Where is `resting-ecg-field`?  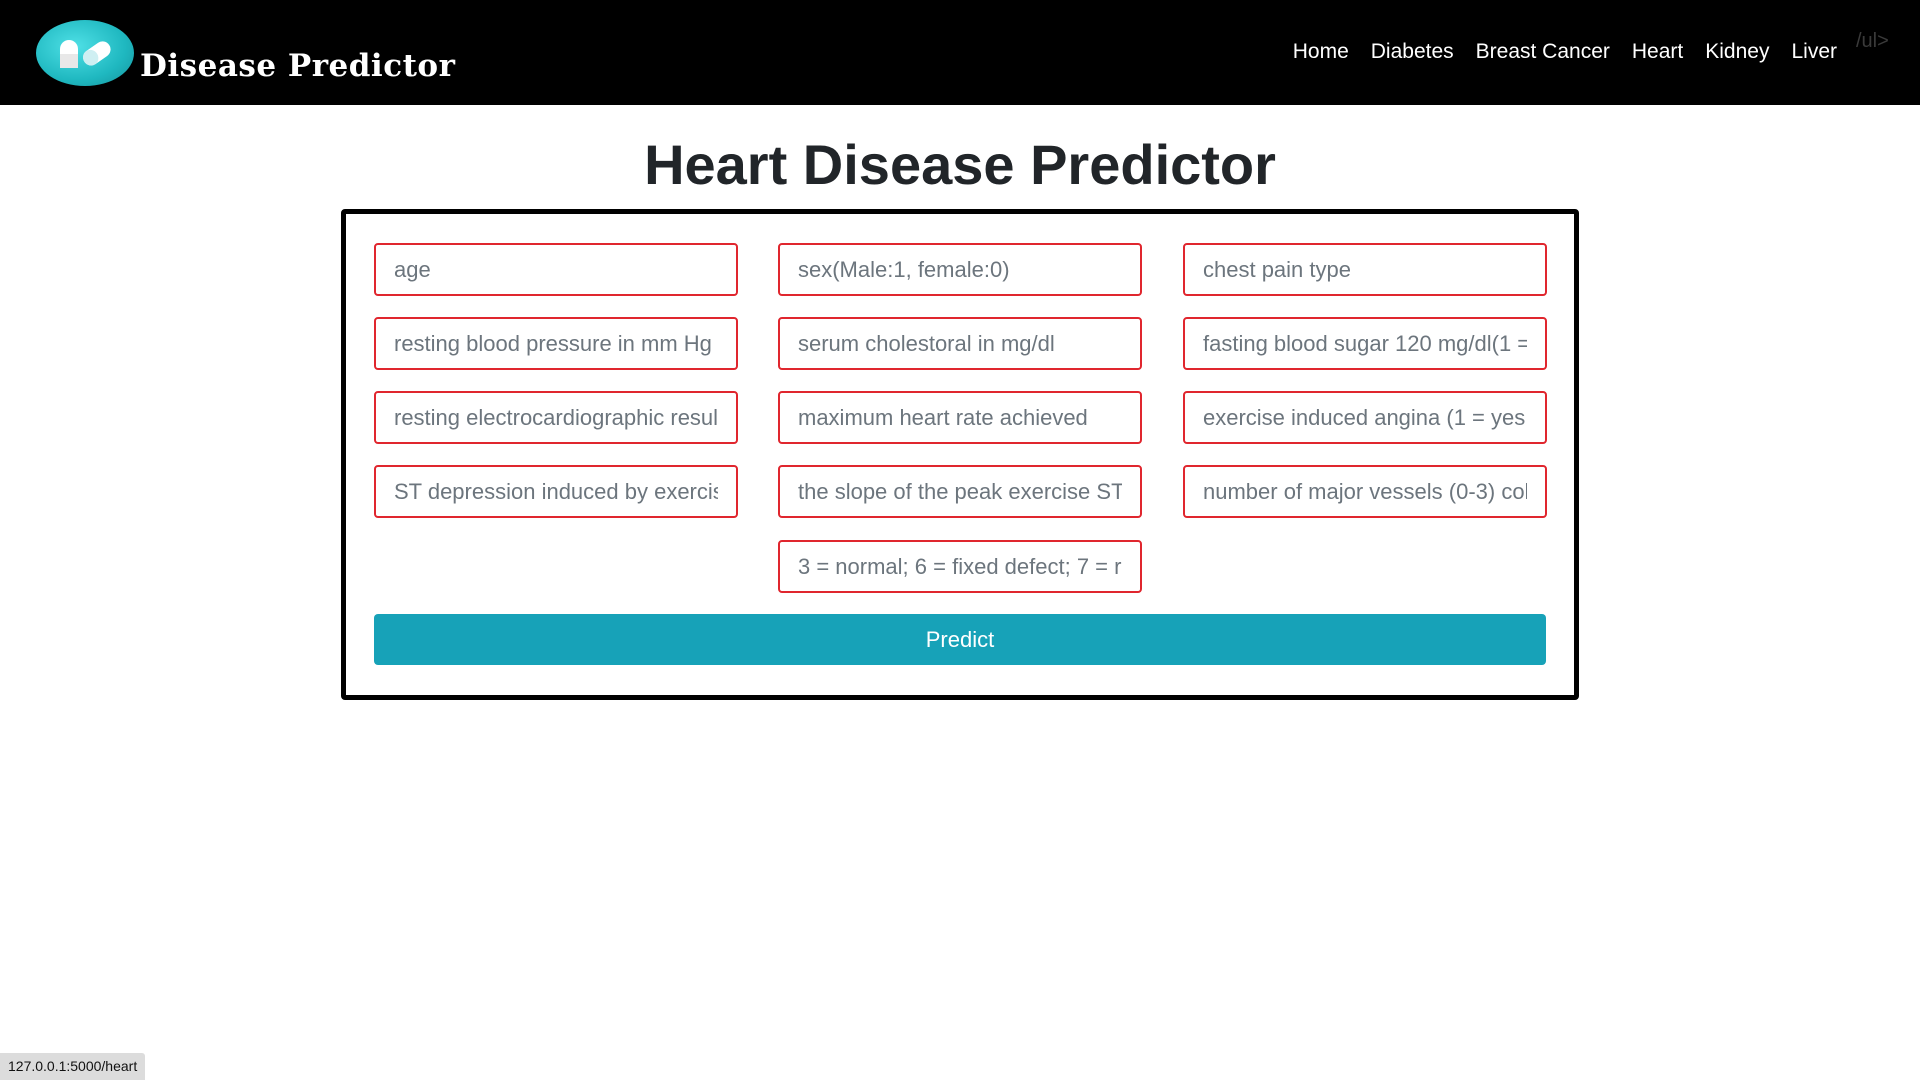
resting-ecg-field is located at coordinates (556, 417).